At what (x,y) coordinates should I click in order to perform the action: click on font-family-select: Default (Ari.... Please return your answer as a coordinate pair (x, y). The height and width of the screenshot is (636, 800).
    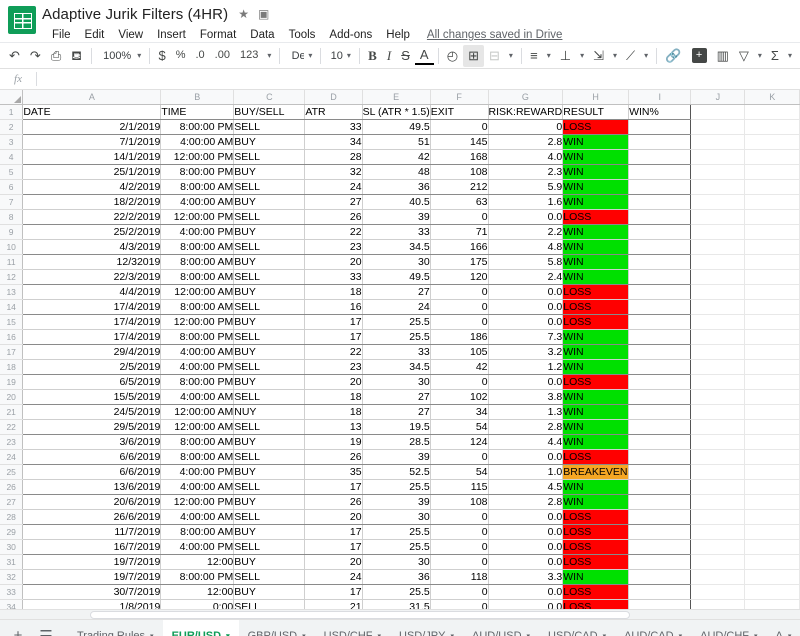
    Looking at the image, I should click on (294, 56).